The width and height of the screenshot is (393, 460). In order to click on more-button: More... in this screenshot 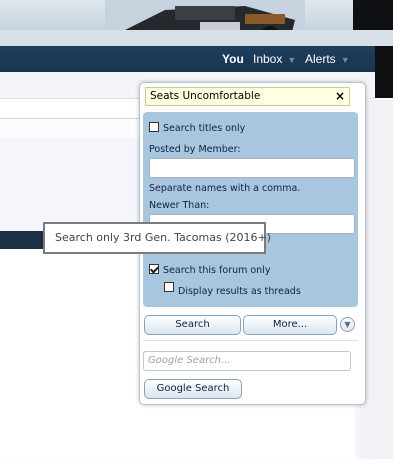, I will do `click(290, 325)`.